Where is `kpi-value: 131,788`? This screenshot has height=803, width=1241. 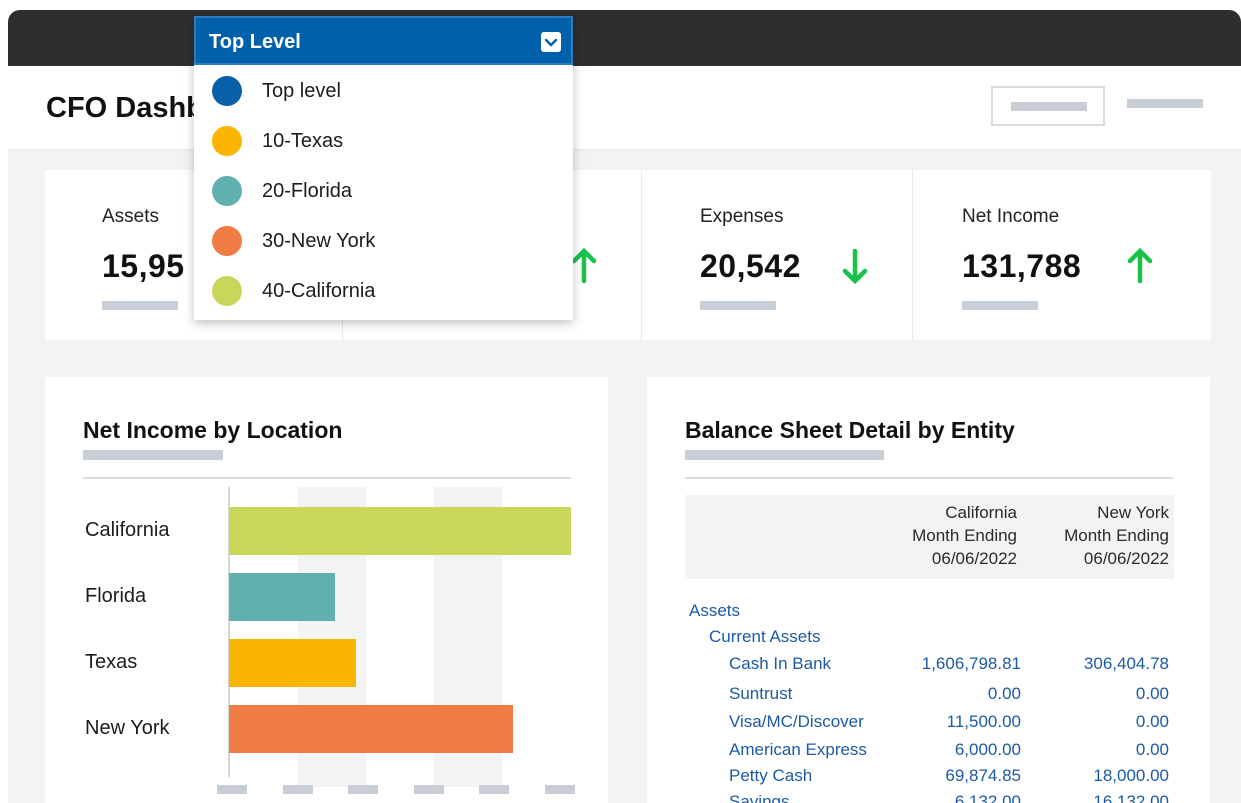 kpi-value: 131,788 is located at coordinates (1022, 266).